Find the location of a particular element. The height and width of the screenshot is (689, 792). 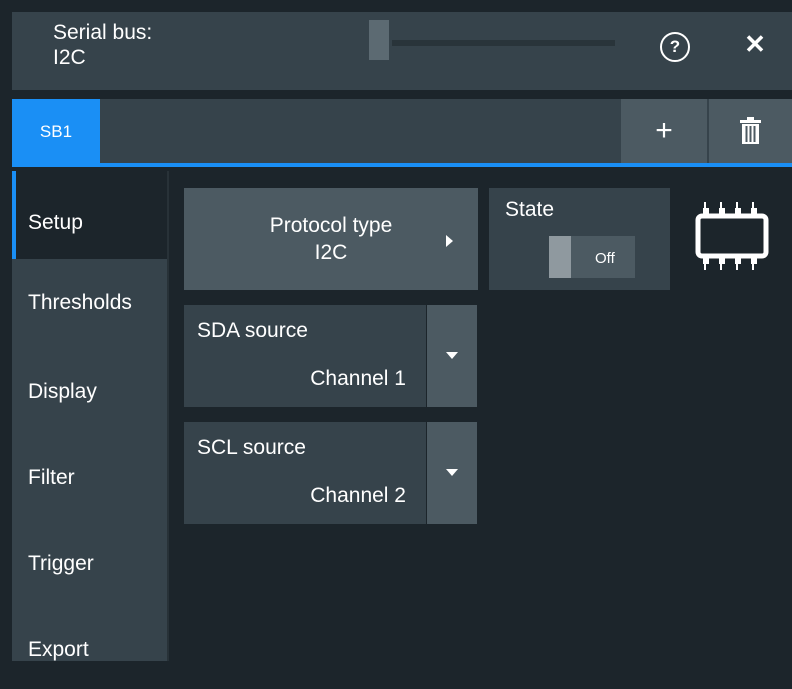

help-button: ? is located at coordinates (677, 51).